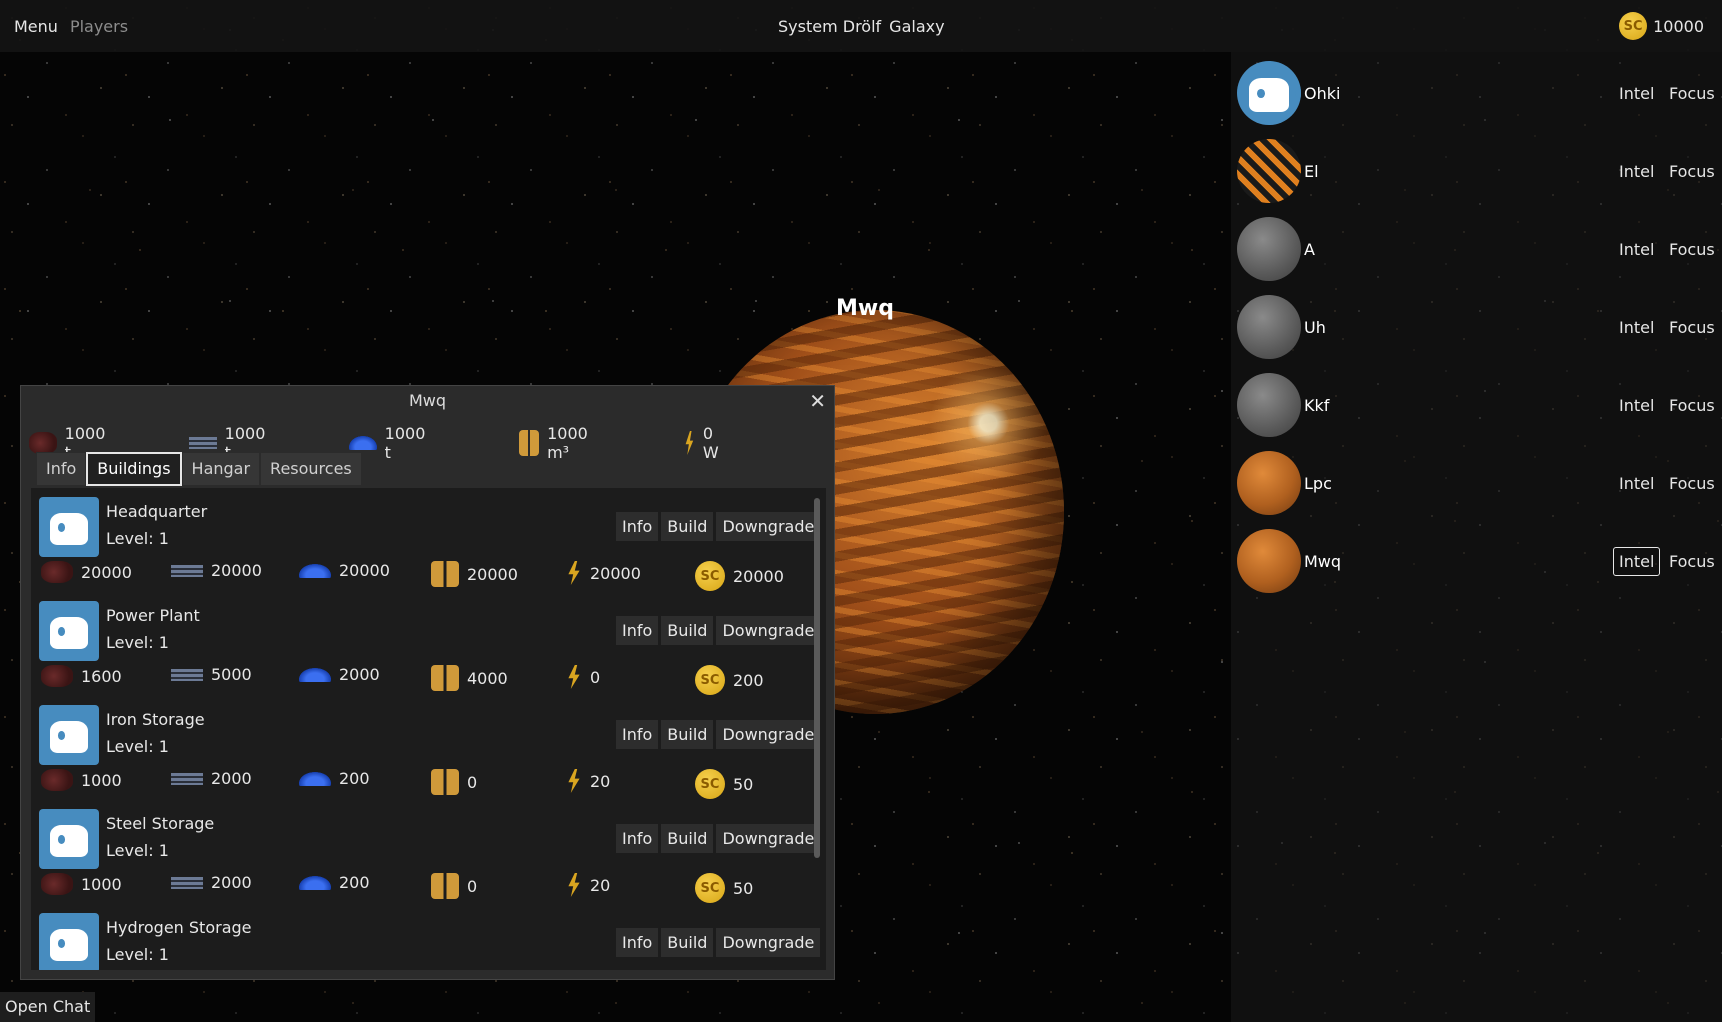 This screenshot has width=1722, height=1022. What do you see at coordinates (359, 674) in the screenshot?
I see `wave-cost: 2000` at bounding box center [359, 674].